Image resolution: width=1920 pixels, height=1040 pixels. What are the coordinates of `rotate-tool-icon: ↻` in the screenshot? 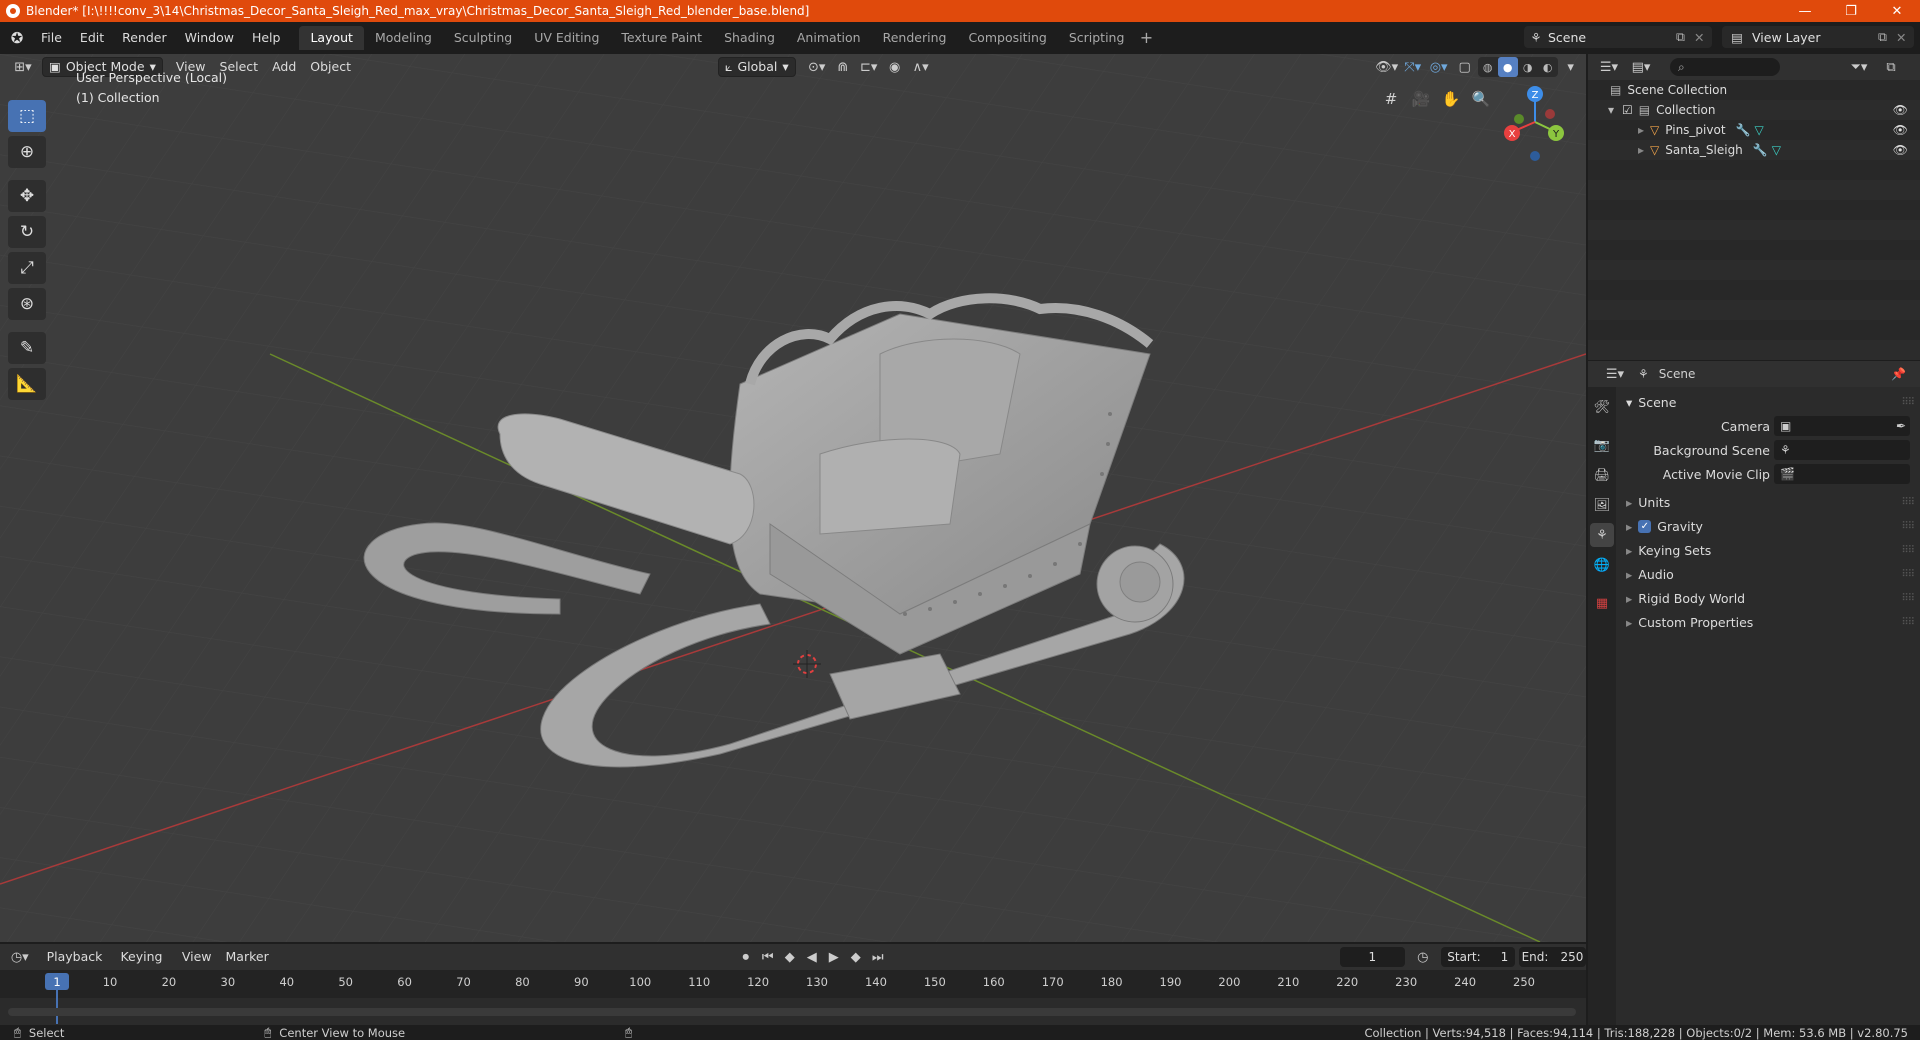 It's located at (27, 232).